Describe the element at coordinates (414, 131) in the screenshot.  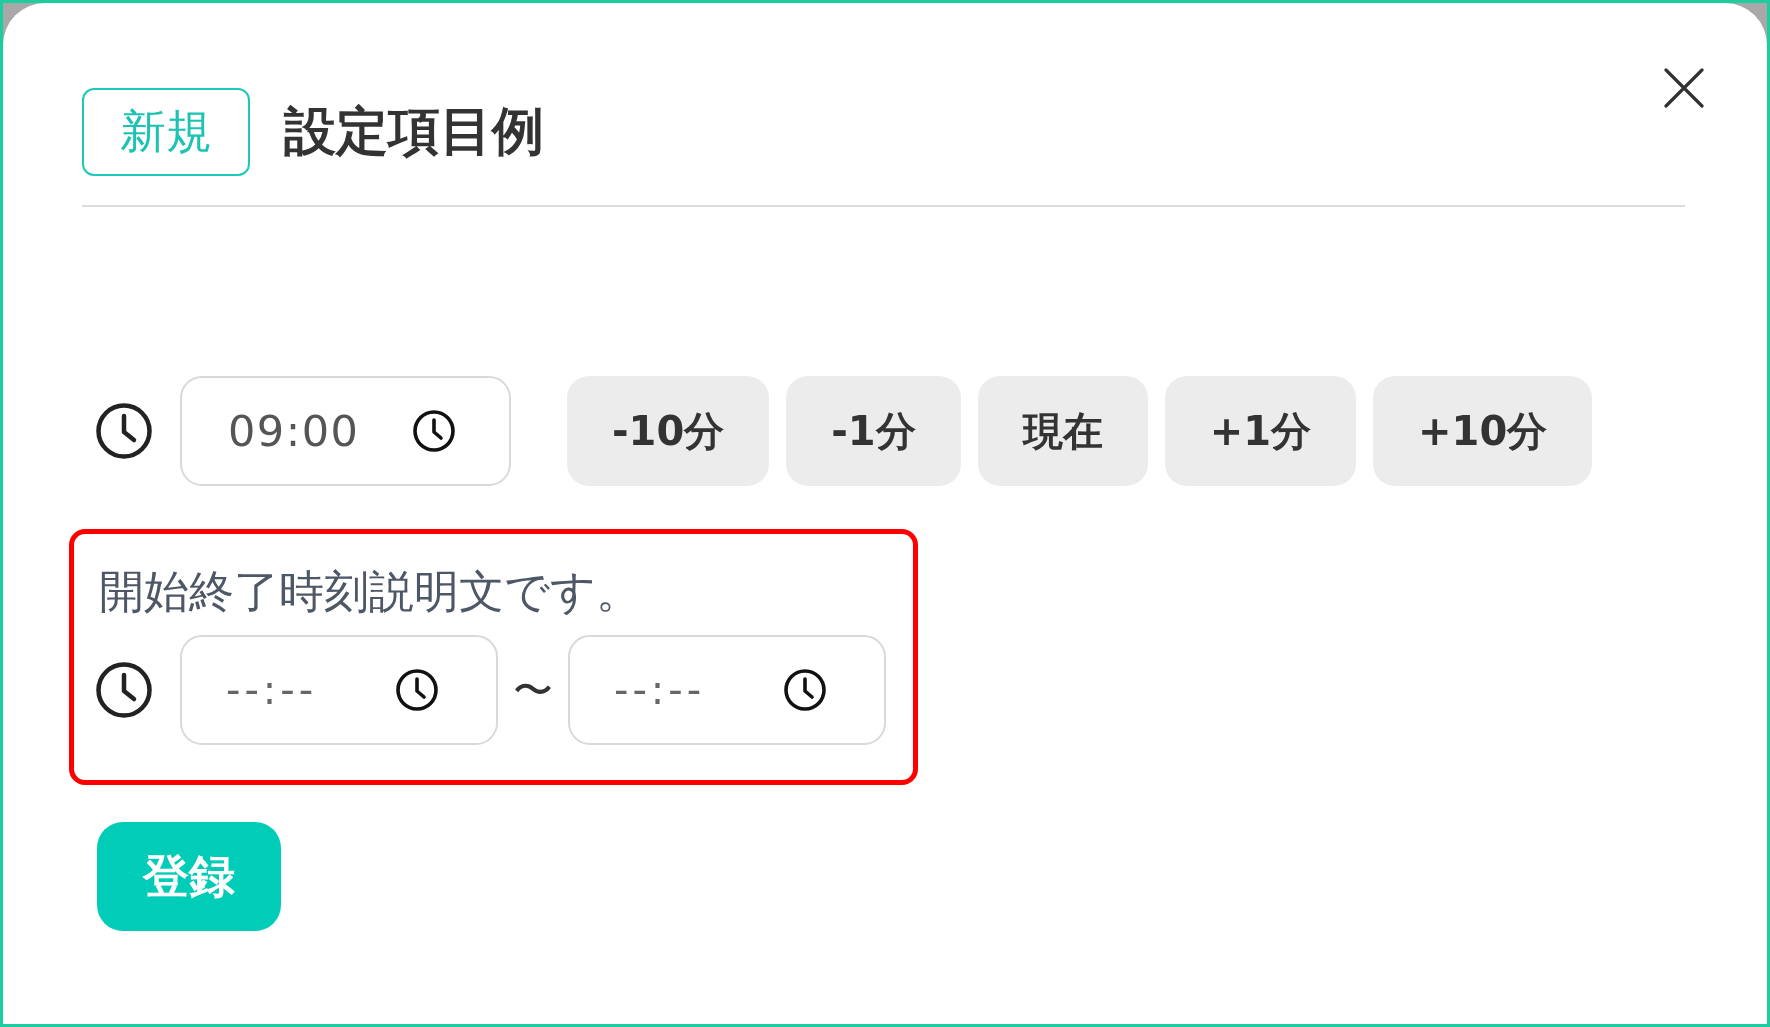
I see `dialog-title: 設定項目例` at that location.